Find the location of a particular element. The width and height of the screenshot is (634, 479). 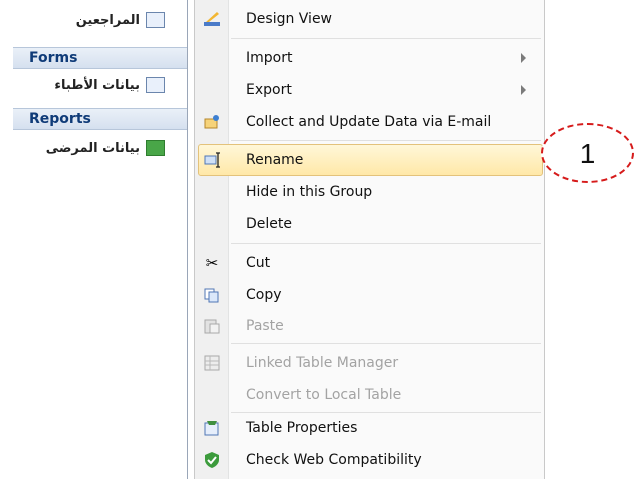

linked-table-icon is located at coordinates (212, 363).